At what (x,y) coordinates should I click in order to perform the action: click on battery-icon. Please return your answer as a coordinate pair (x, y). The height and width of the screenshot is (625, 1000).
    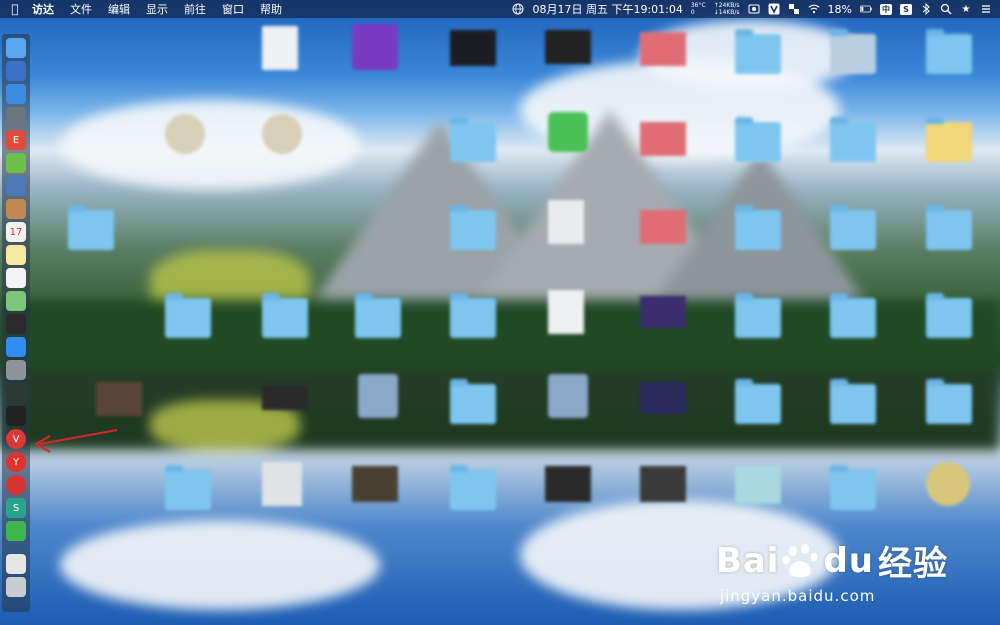
    Looking at the image, I should click on (866, 9).